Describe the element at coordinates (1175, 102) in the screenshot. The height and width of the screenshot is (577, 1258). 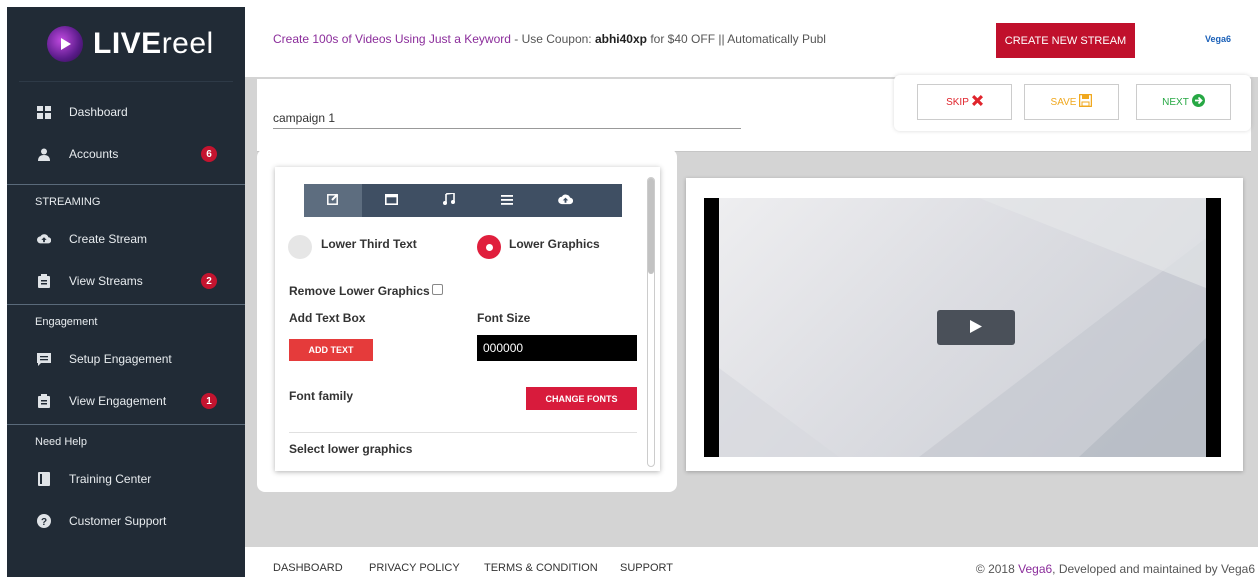
I see `next-label: NEXT` at that location.